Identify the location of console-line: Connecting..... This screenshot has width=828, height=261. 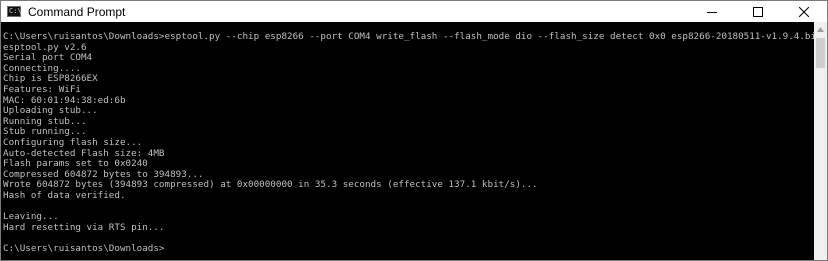
(42, 68).